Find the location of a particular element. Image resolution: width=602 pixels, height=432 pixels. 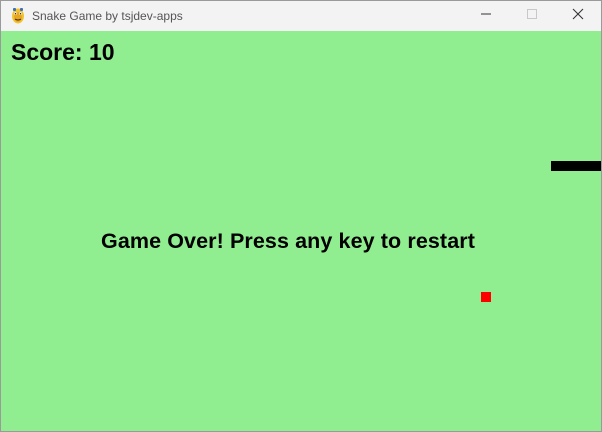

food-pellet is located at coordinates (486, 297).